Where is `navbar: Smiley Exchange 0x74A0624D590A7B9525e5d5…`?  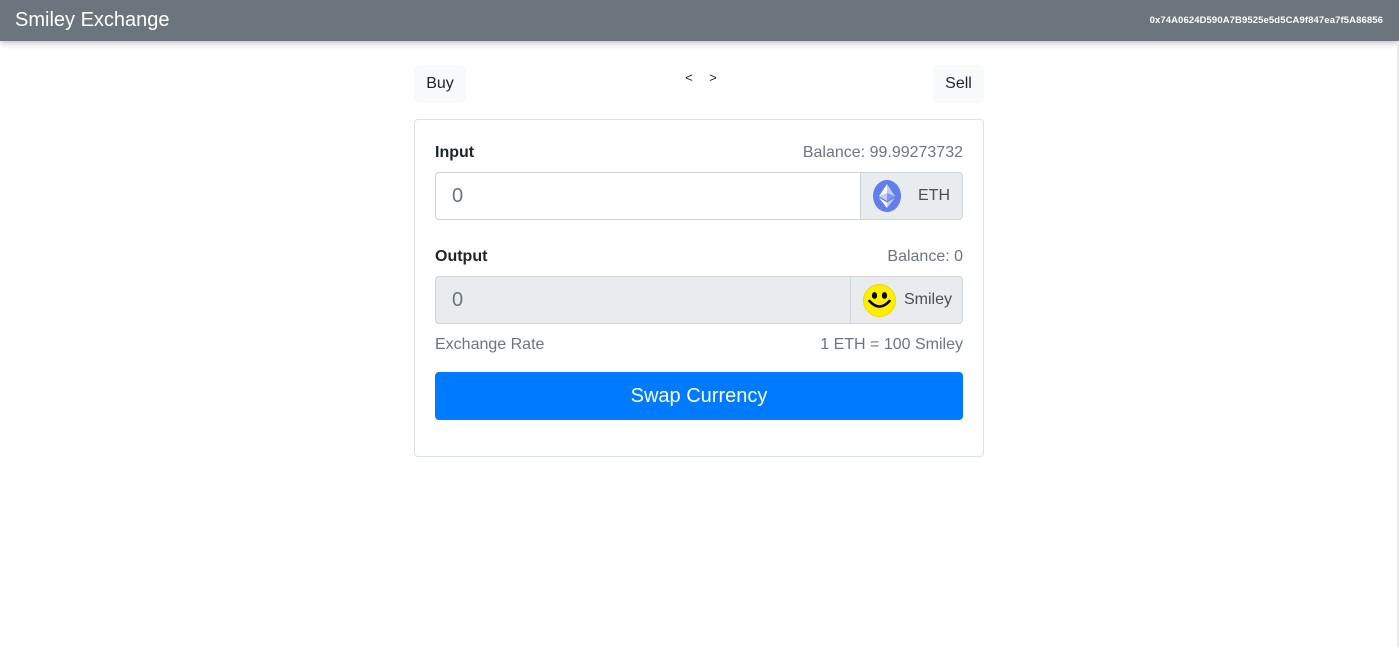
navbar: Smiley Exchange 0x74A0624D590A7B9525e5d5… is located at coordinates (699, 20).